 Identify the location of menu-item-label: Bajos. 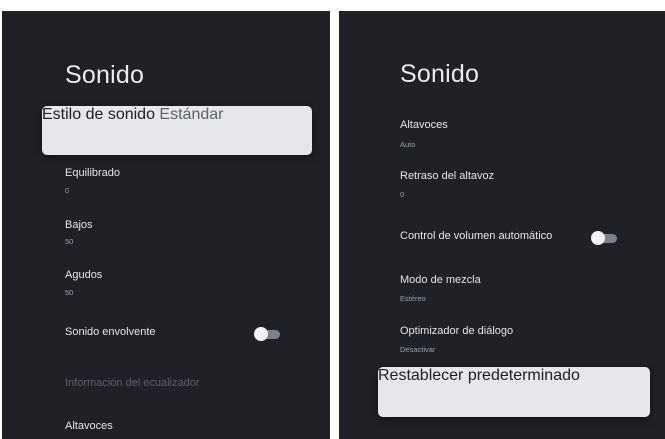
(79, 225).